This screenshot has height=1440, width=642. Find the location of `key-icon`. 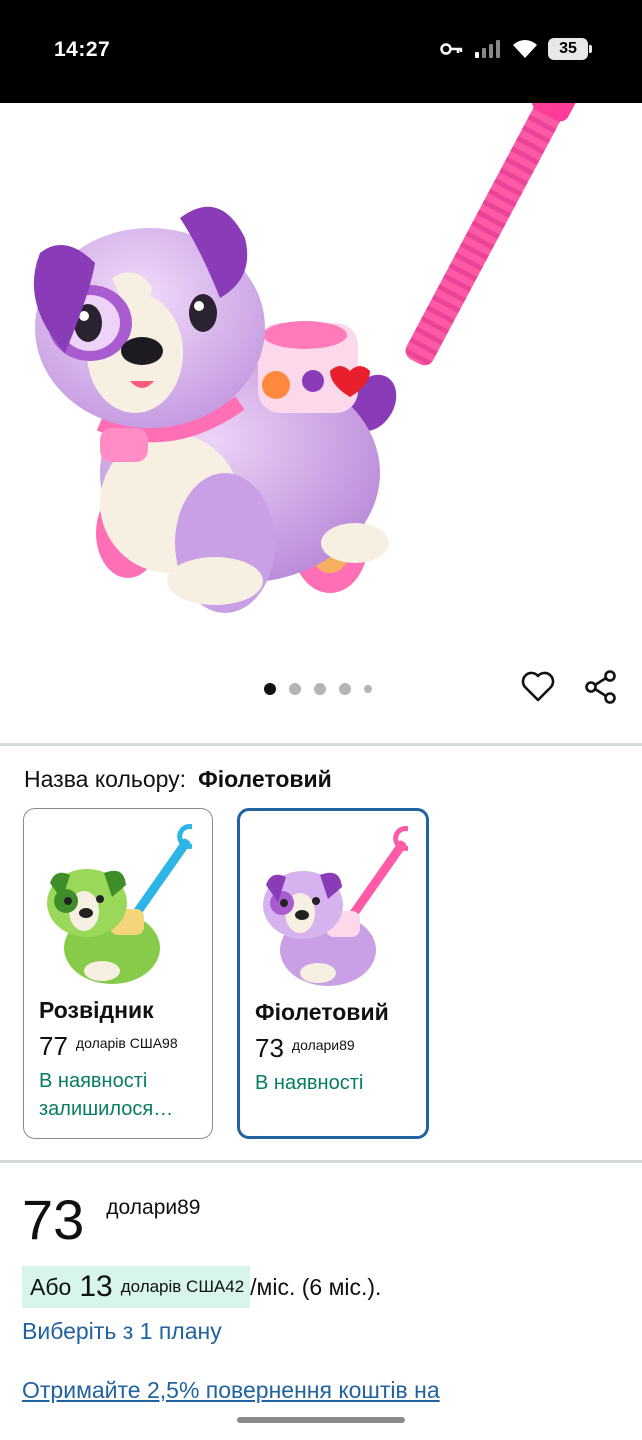

key-icon is located at coordinates (452, 49).